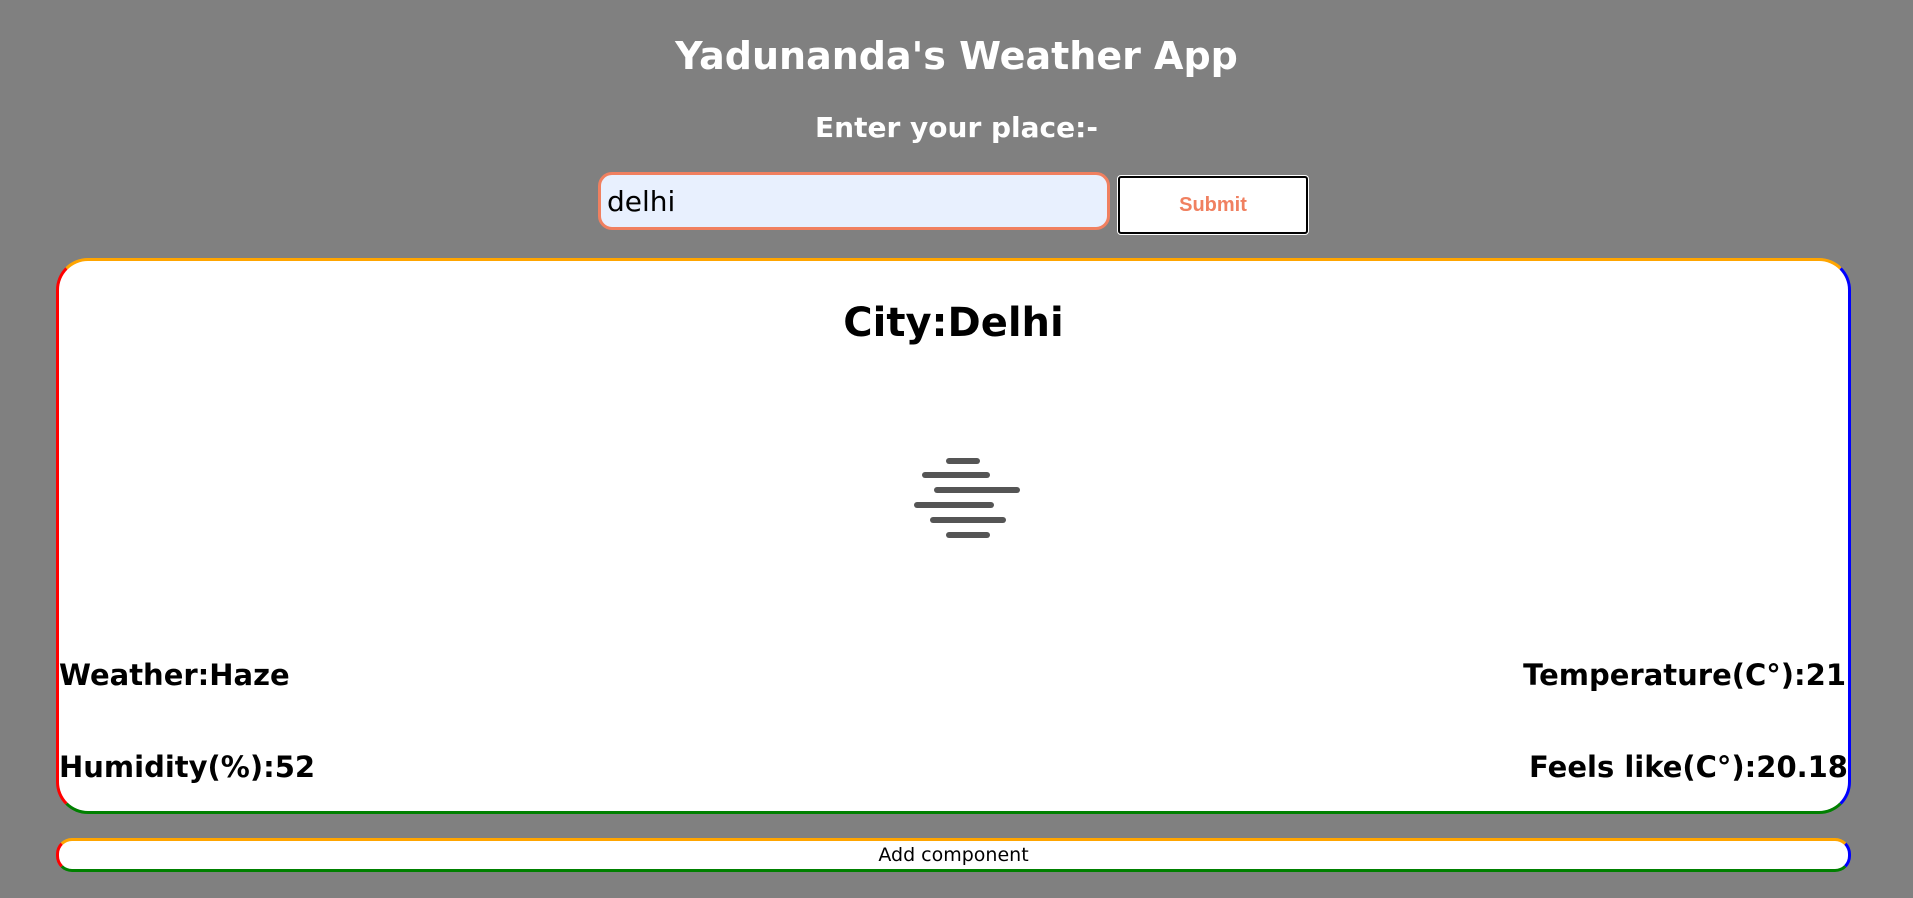 This screenshot has height=898, width=1913. Describe the element at coordinates (956, 56) in the screenshot. I see `app-title: Yadunanda's Weather App` at that location.